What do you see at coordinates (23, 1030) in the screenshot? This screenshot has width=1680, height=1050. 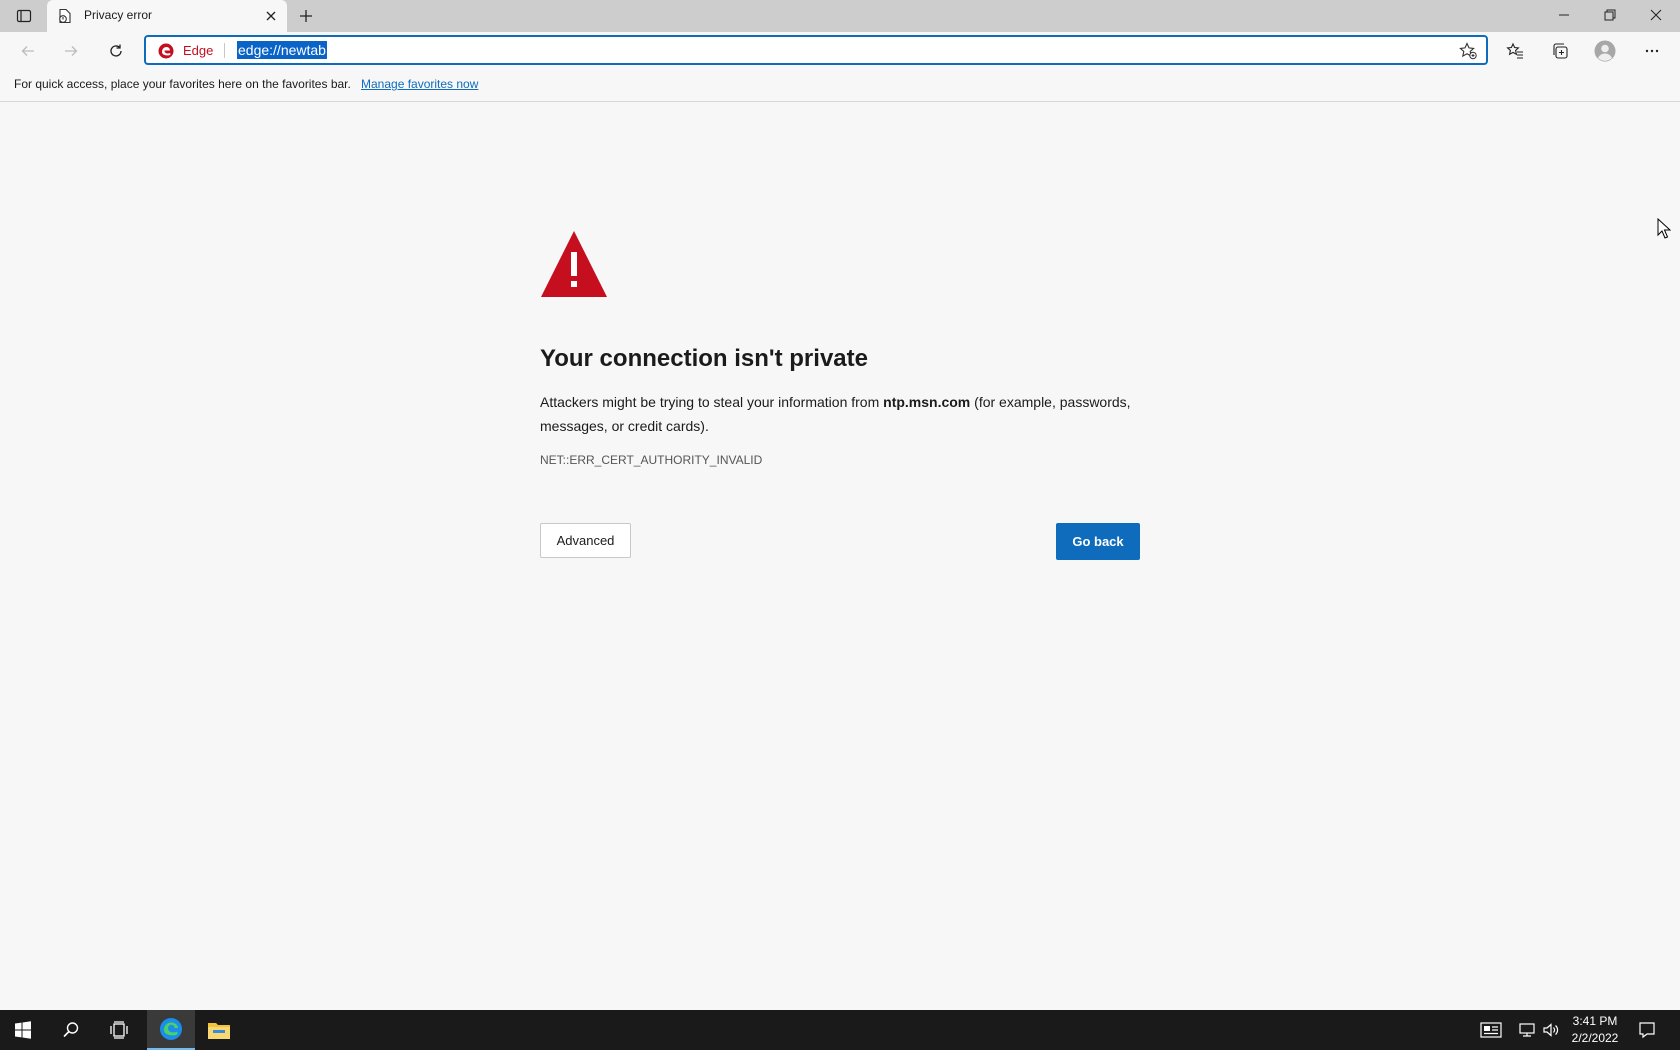 I see `start-button` at bounding box center [23, 1030].